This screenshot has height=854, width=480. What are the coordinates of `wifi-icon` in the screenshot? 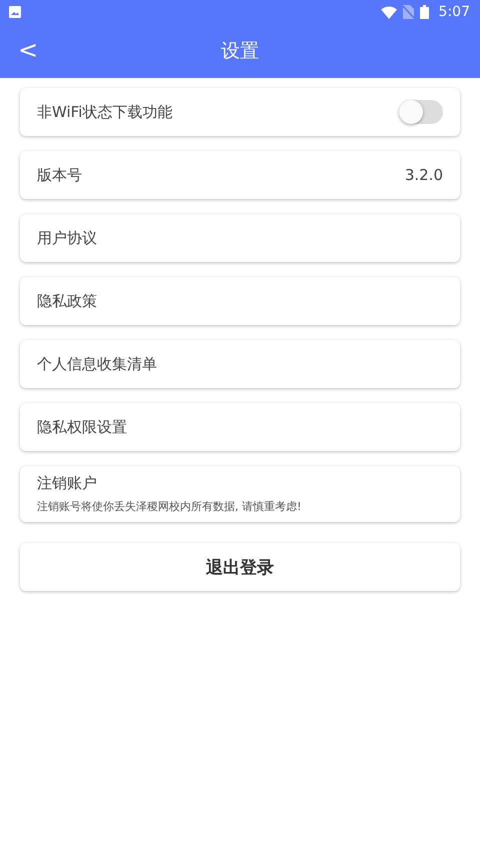 It's located at (388, 12).